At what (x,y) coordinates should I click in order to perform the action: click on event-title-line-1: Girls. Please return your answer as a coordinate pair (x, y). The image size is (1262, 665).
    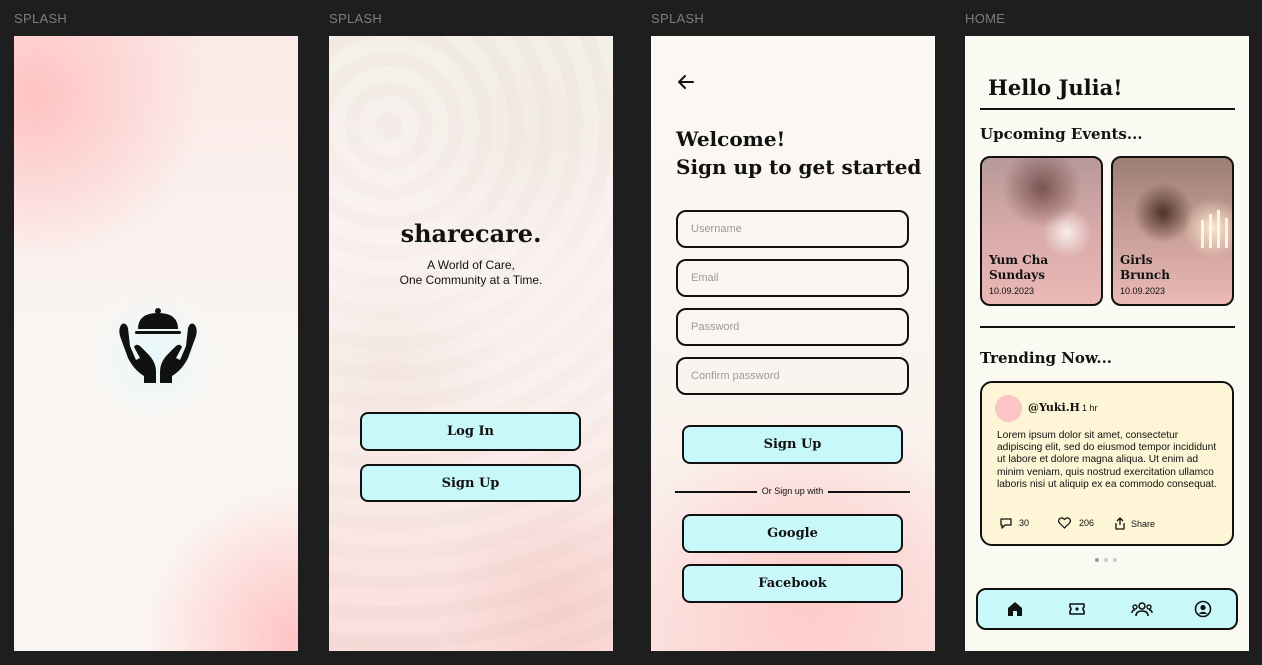
    Looking at the image, I should click on (1136, 260).